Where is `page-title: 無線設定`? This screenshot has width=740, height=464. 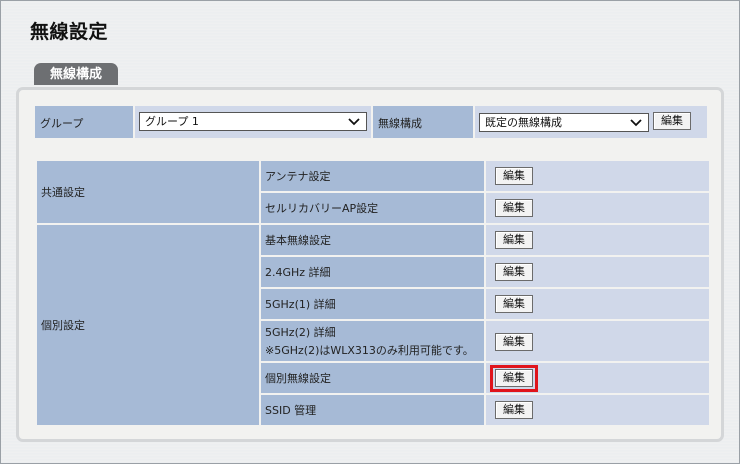 page-title: 無線設定 is located at coordinates (69, 32).